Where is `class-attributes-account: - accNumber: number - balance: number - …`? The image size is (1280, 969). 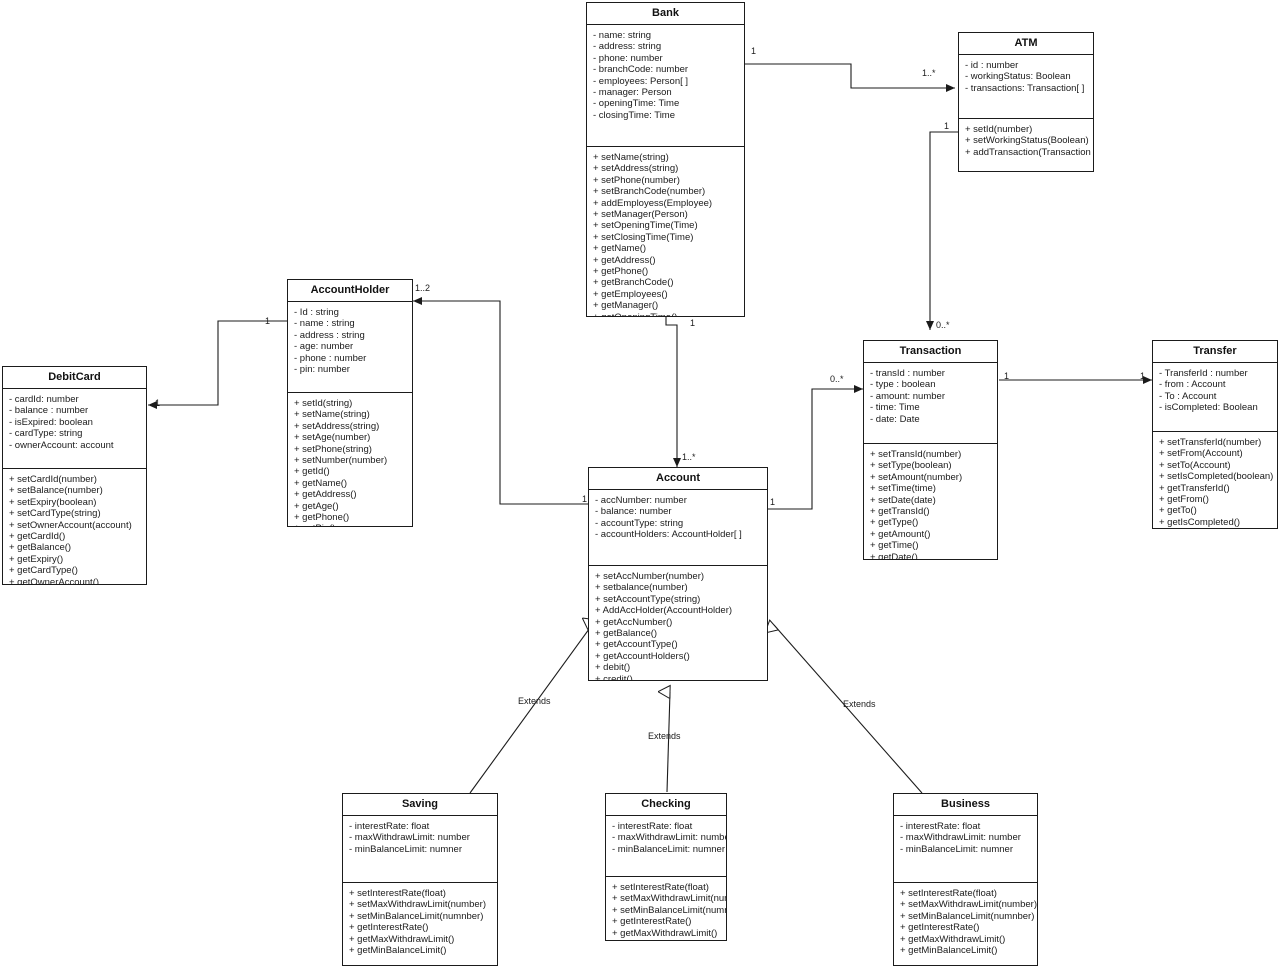 class-attributes-account: - accNumber: number - balance: number - … is located at coordinates (678, 528).